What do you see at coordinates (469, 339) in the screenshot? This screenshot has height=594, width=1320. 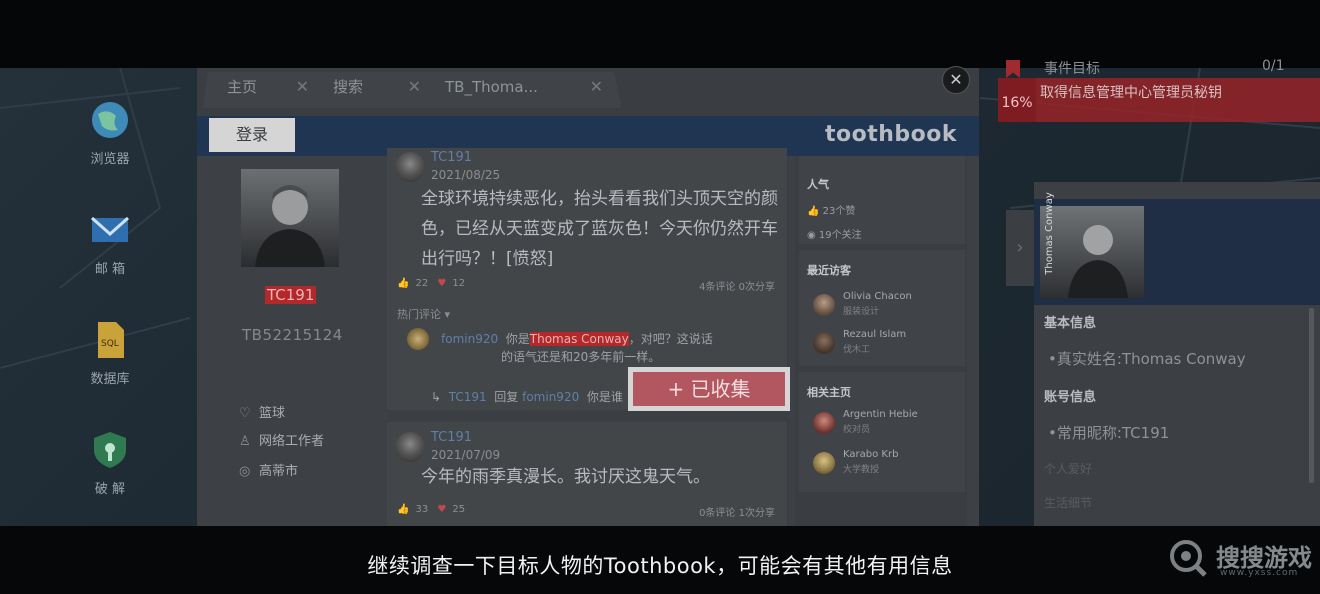 I see `comment-author: fomin920` at bounding box center [469, 339].